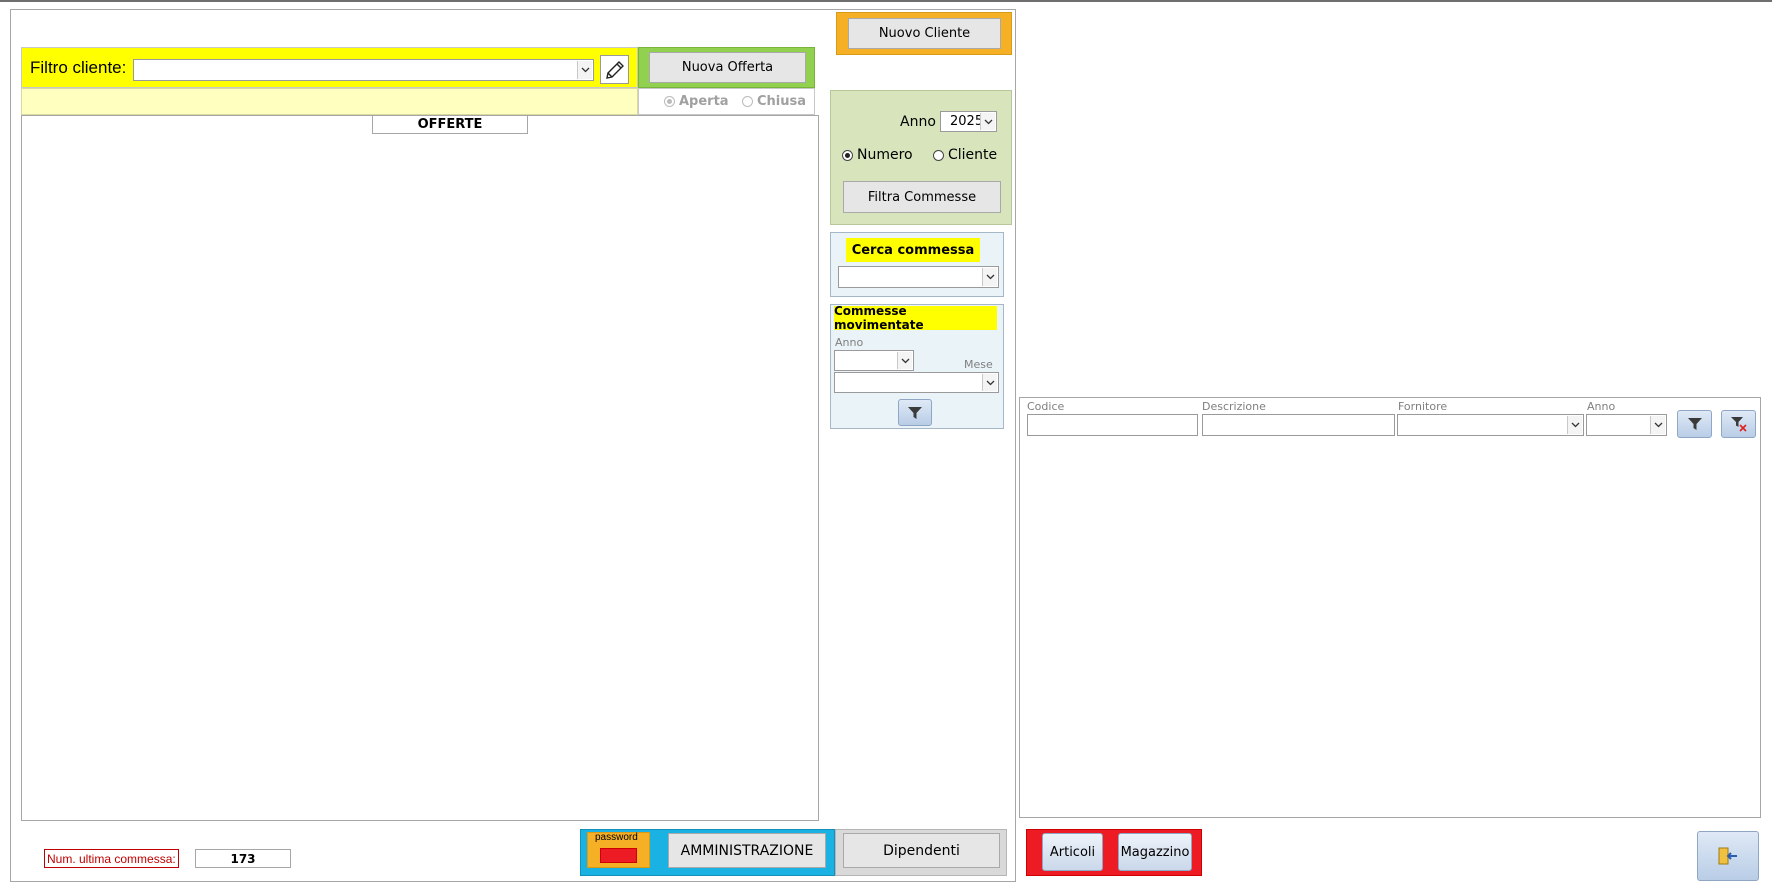  What do you see at coordinates (78, 67) in the screenshot?
I see `filtro-cliente-label: Filtro cliente:` at bounding box center [78, 67].